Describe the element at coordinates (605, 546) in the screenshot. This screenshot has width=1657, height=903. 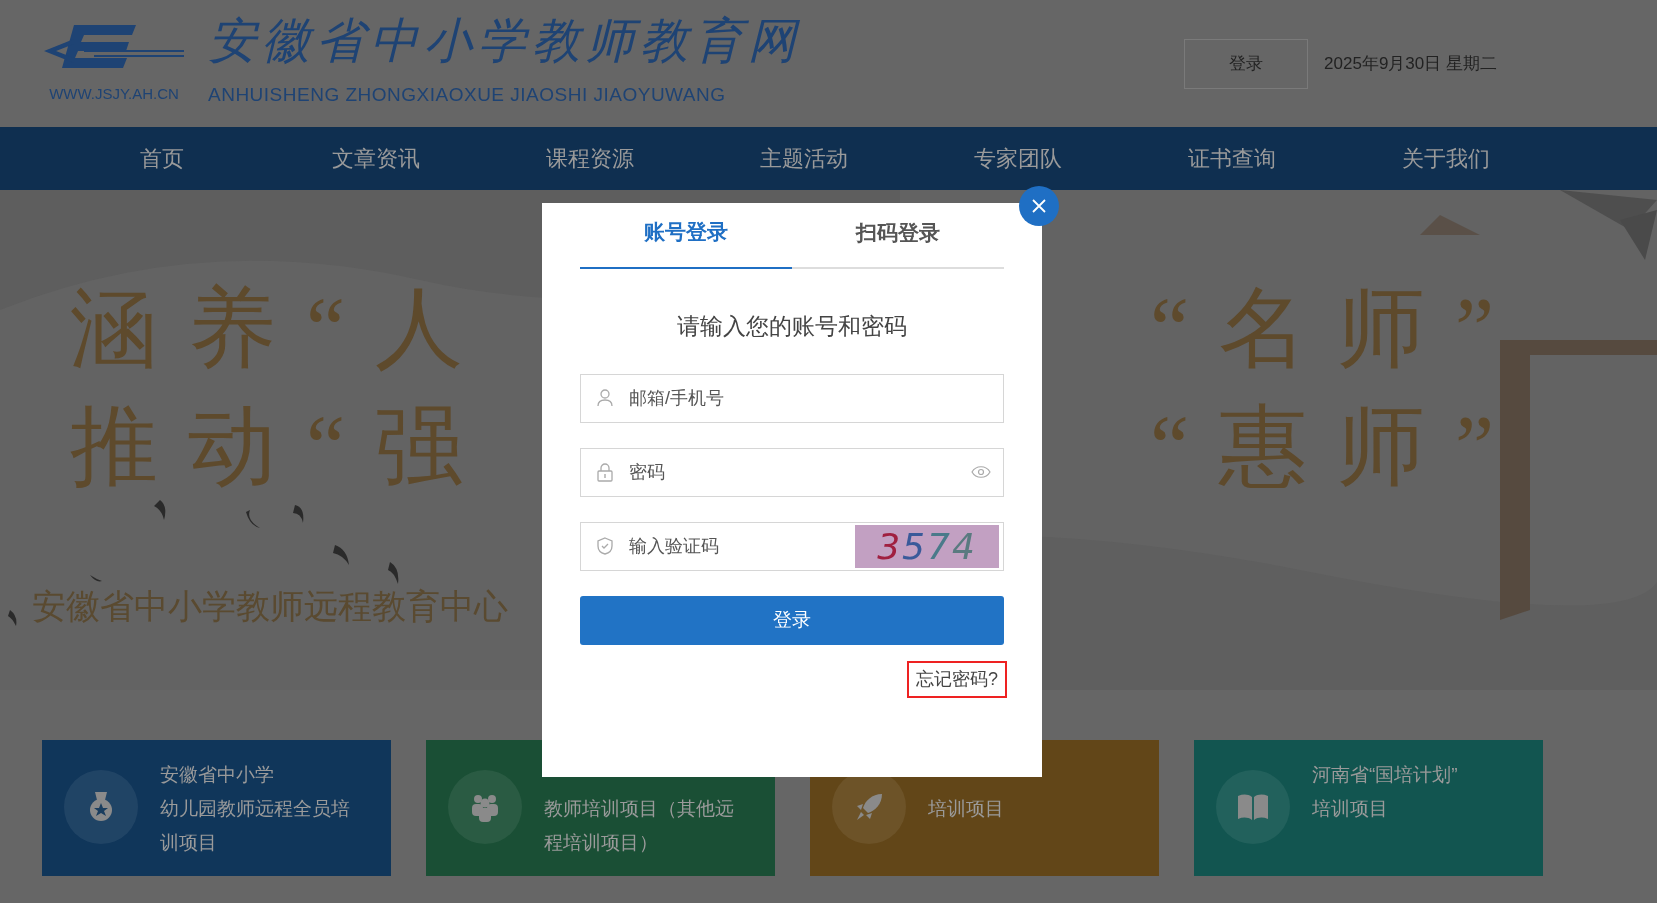
I see `shield-icon` at that location.